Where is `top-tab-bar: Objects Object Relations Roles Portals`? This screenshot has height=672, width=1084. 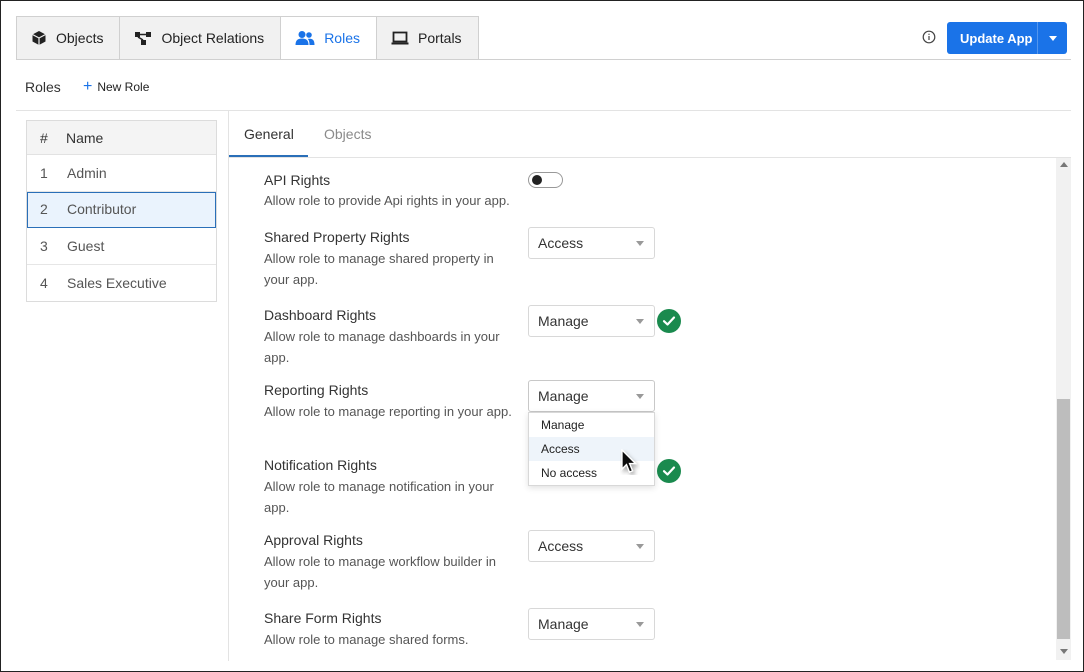
top-tab-bar: Objects Object Relations Roles Portals is located at coordinates (247, 38).